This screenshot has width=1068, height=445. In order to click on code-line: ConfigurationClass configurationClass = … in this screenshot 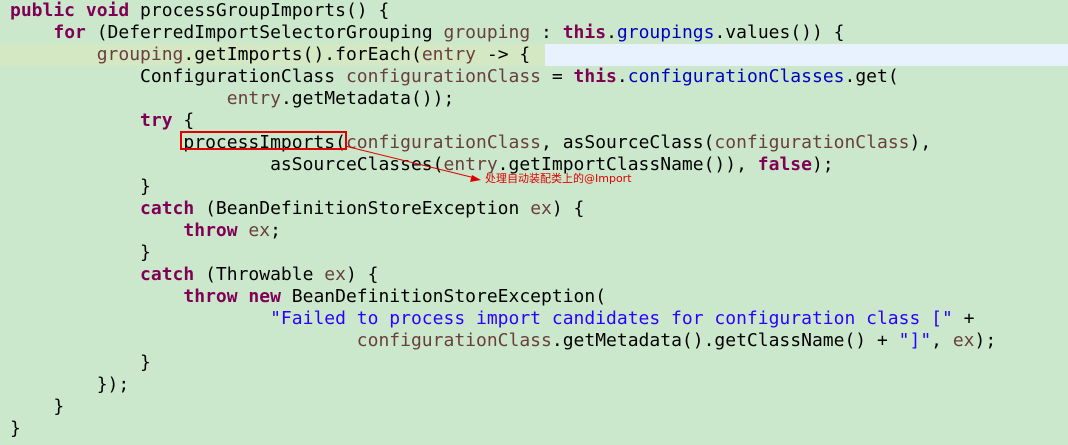, I will do `click(534, 77)`.